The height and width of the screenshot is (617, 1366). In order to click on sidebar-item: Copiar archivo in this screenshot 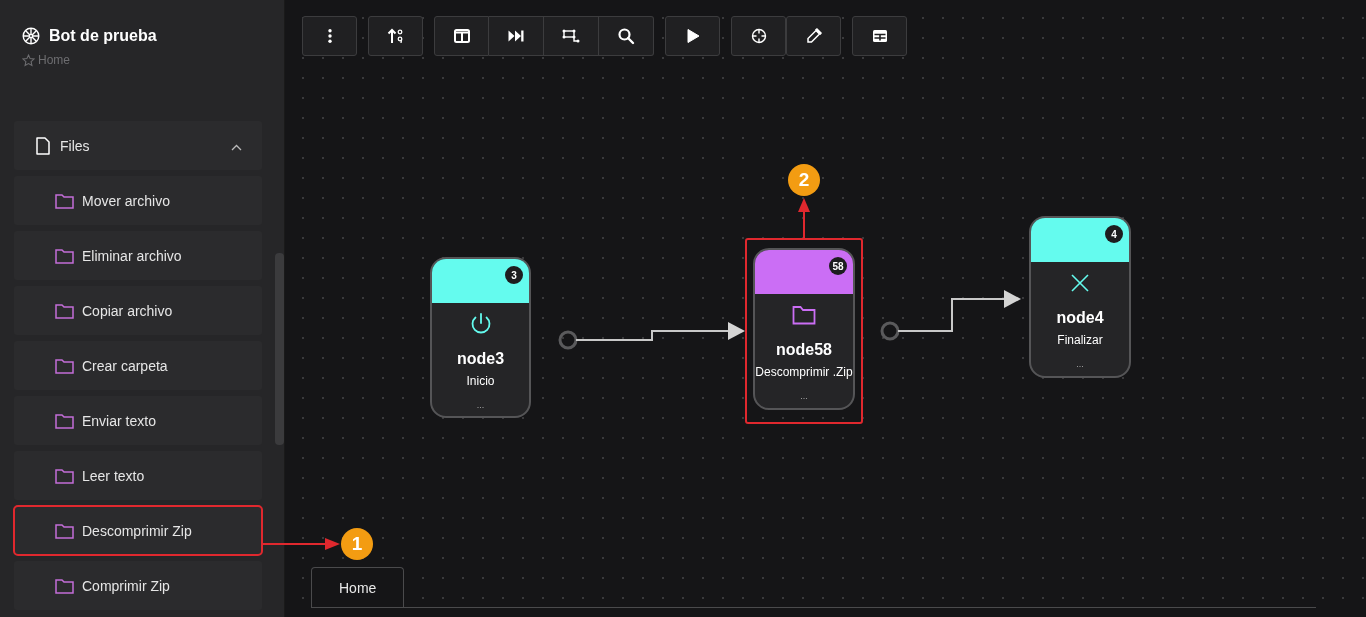, I will do `click(138, 310)`.